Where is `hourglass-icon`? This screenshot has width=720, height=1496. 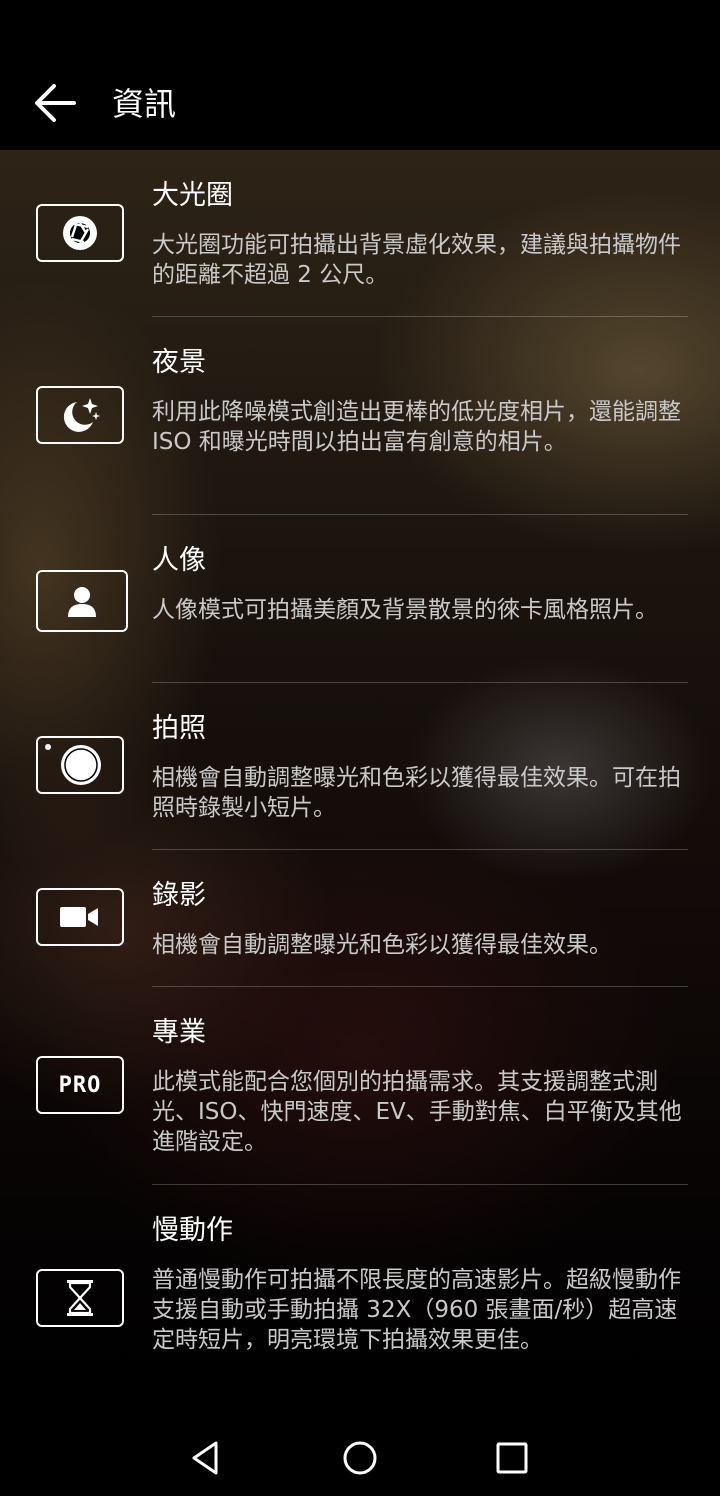
hourglass-icon is located at coordinates (80, 1298).